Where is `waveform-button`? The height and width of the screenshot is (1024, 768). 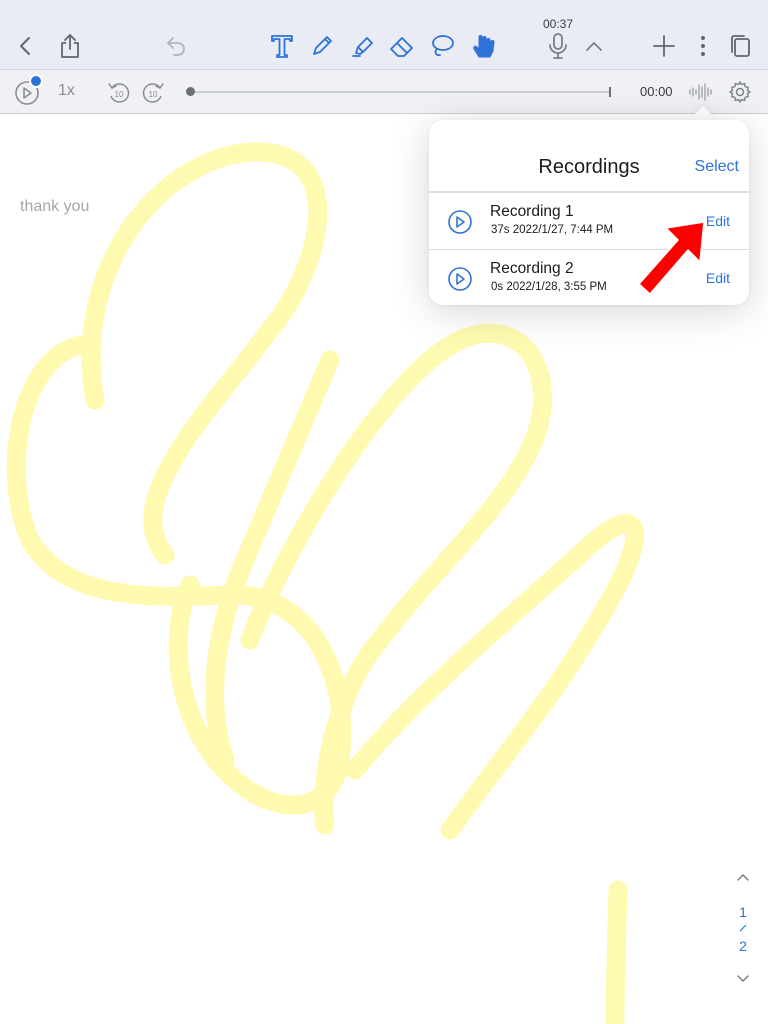 waveform-button is located at coordinates (701, 94).